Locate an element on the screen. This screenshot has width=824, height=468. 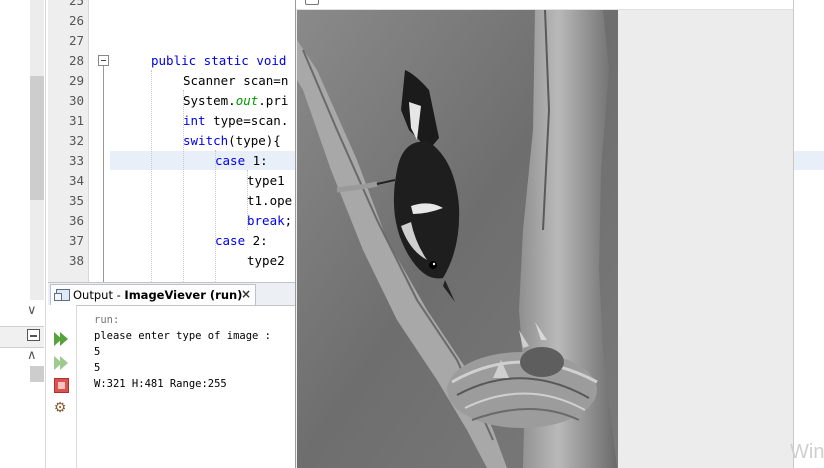
code-text: case 1: is located at coordinates (241, 160).